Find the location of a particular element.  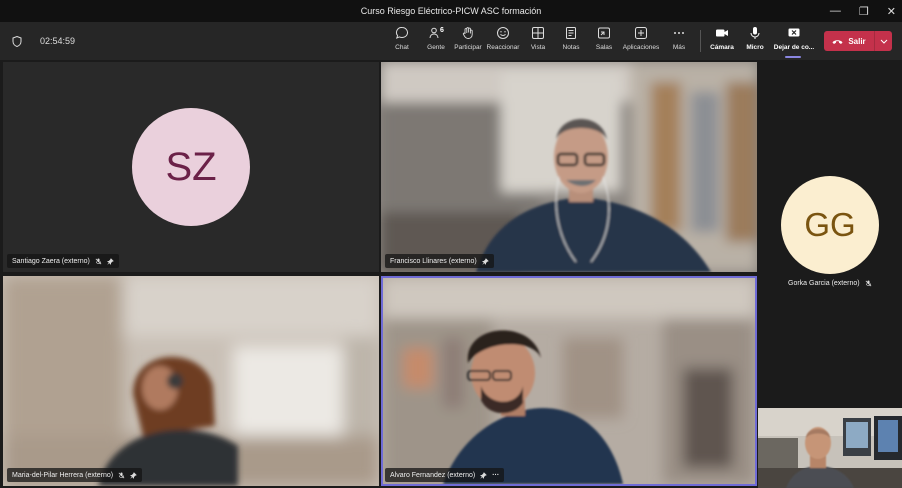

grid-icon is located at coordinates (538, 33).